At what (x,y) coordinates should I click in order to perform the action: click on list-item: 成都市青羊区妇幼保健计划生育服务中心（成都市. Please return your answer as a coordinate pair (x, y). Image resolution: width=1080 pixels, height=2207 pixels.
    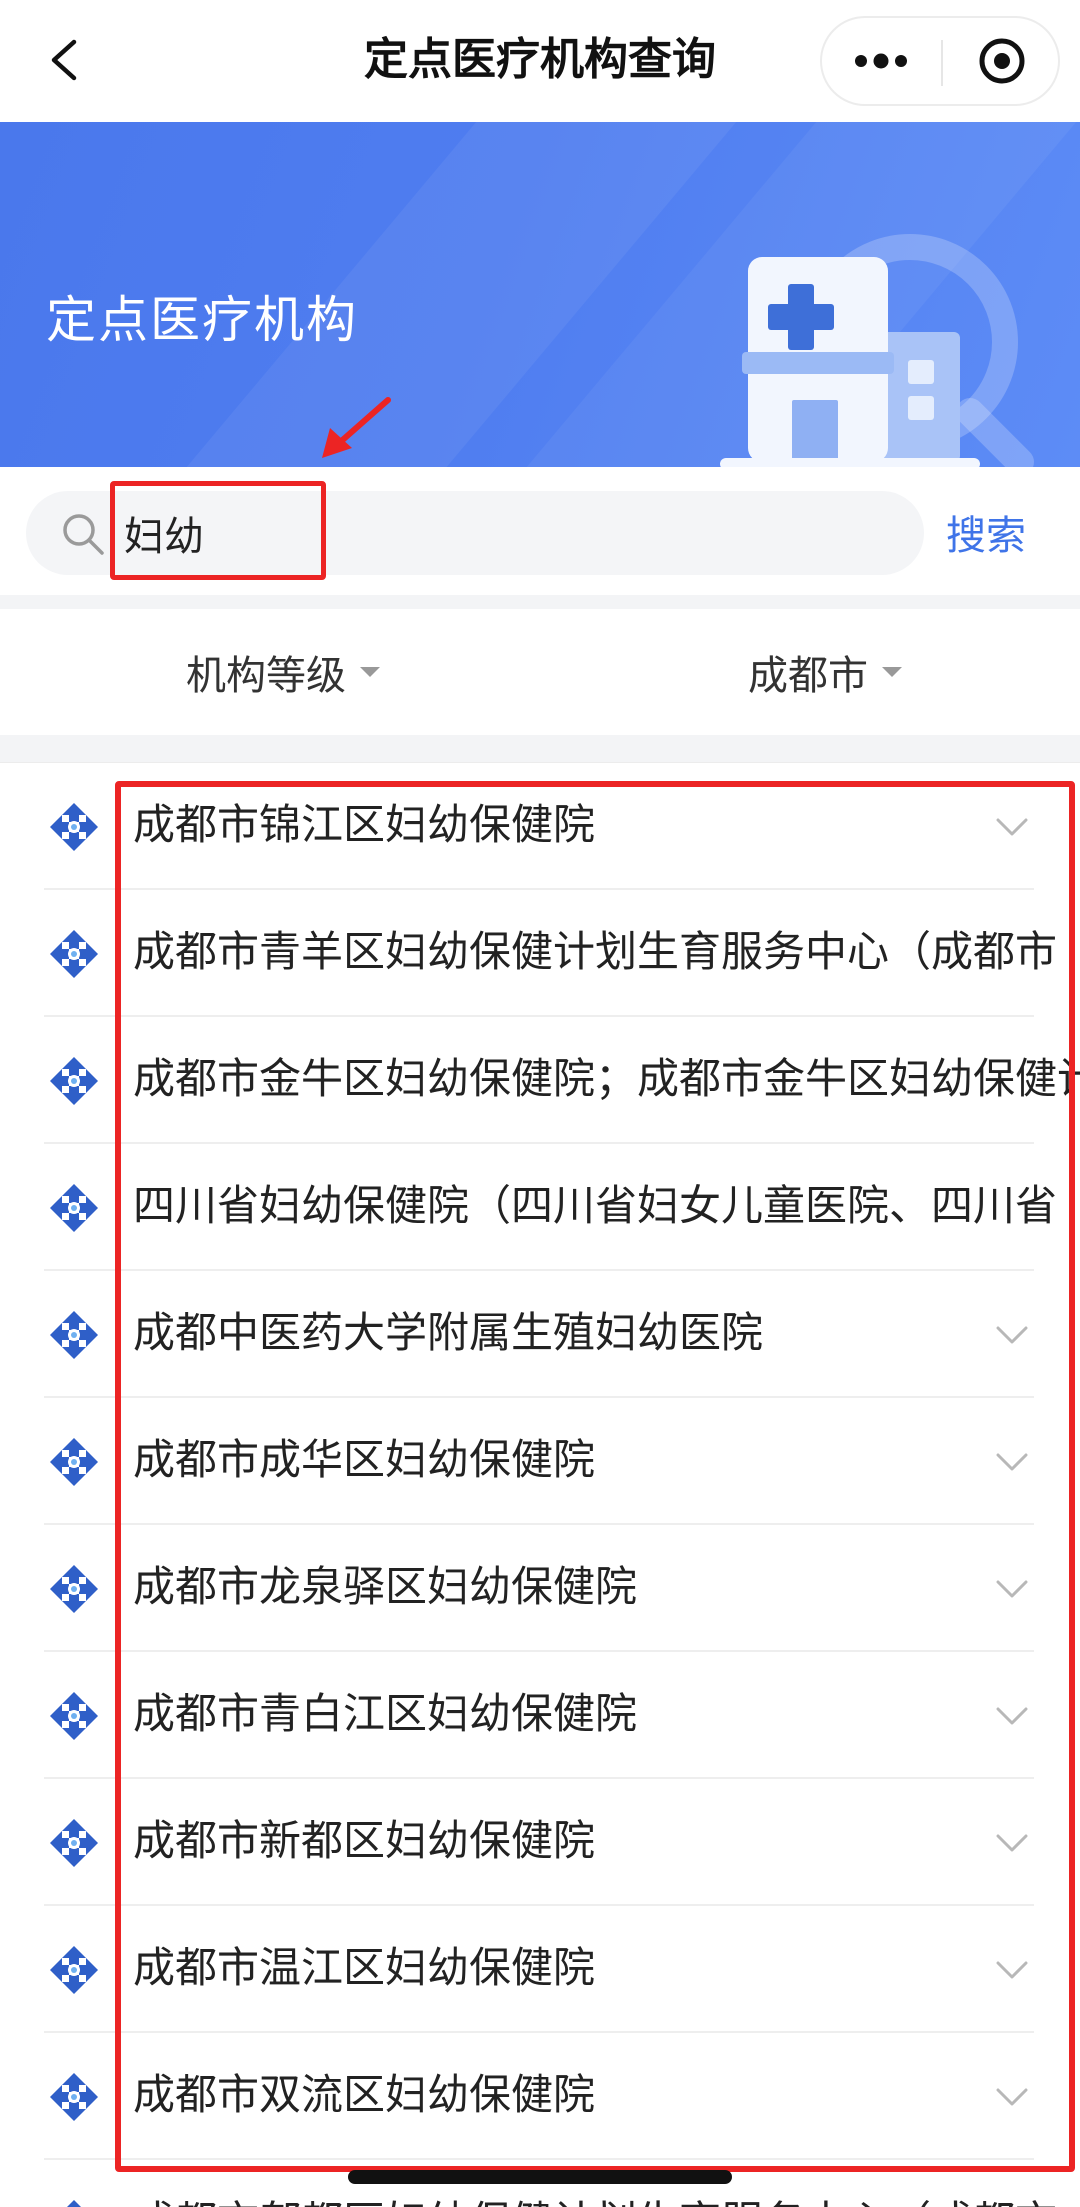
    Looking at the image, I should click on (540, 953).